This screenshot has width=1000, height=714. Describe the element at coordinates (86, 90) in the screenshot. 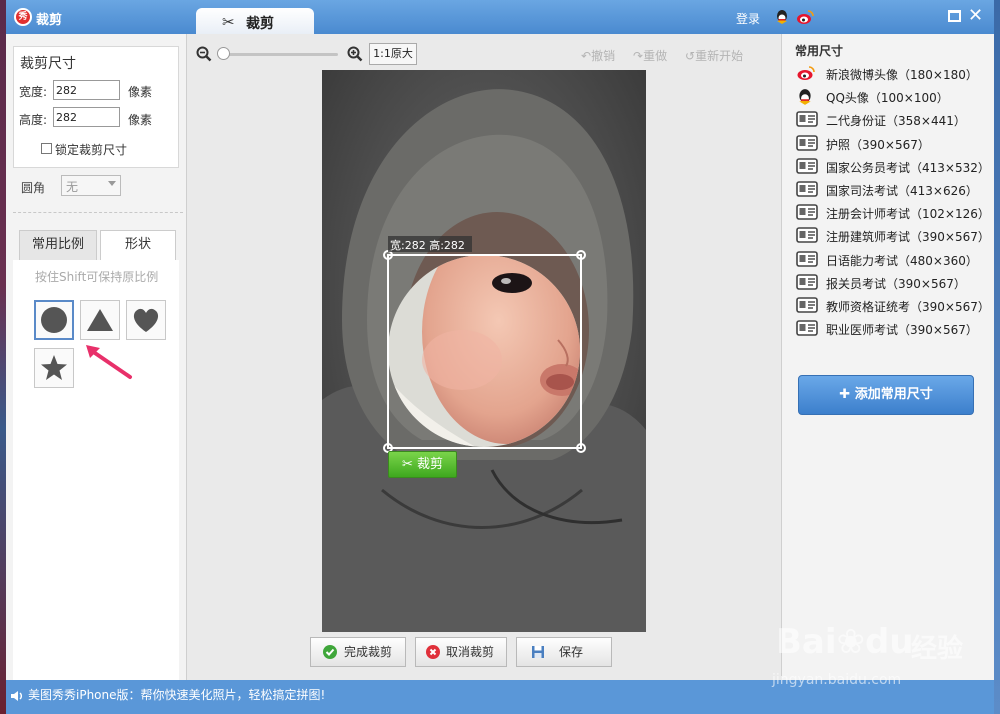

I see `width-input` at that location.